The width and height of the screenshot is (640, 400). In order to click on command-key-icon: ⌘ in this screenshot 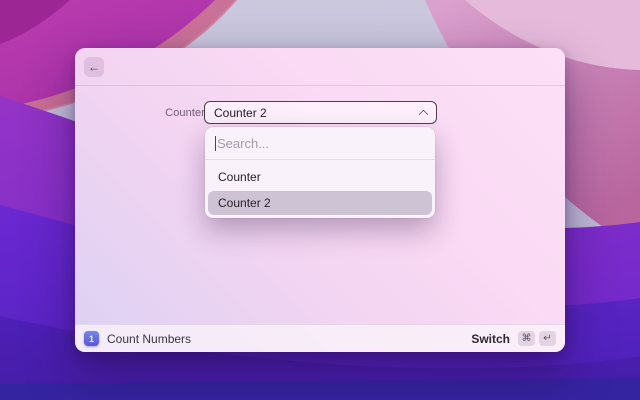, I will do `click(526, 338)`.